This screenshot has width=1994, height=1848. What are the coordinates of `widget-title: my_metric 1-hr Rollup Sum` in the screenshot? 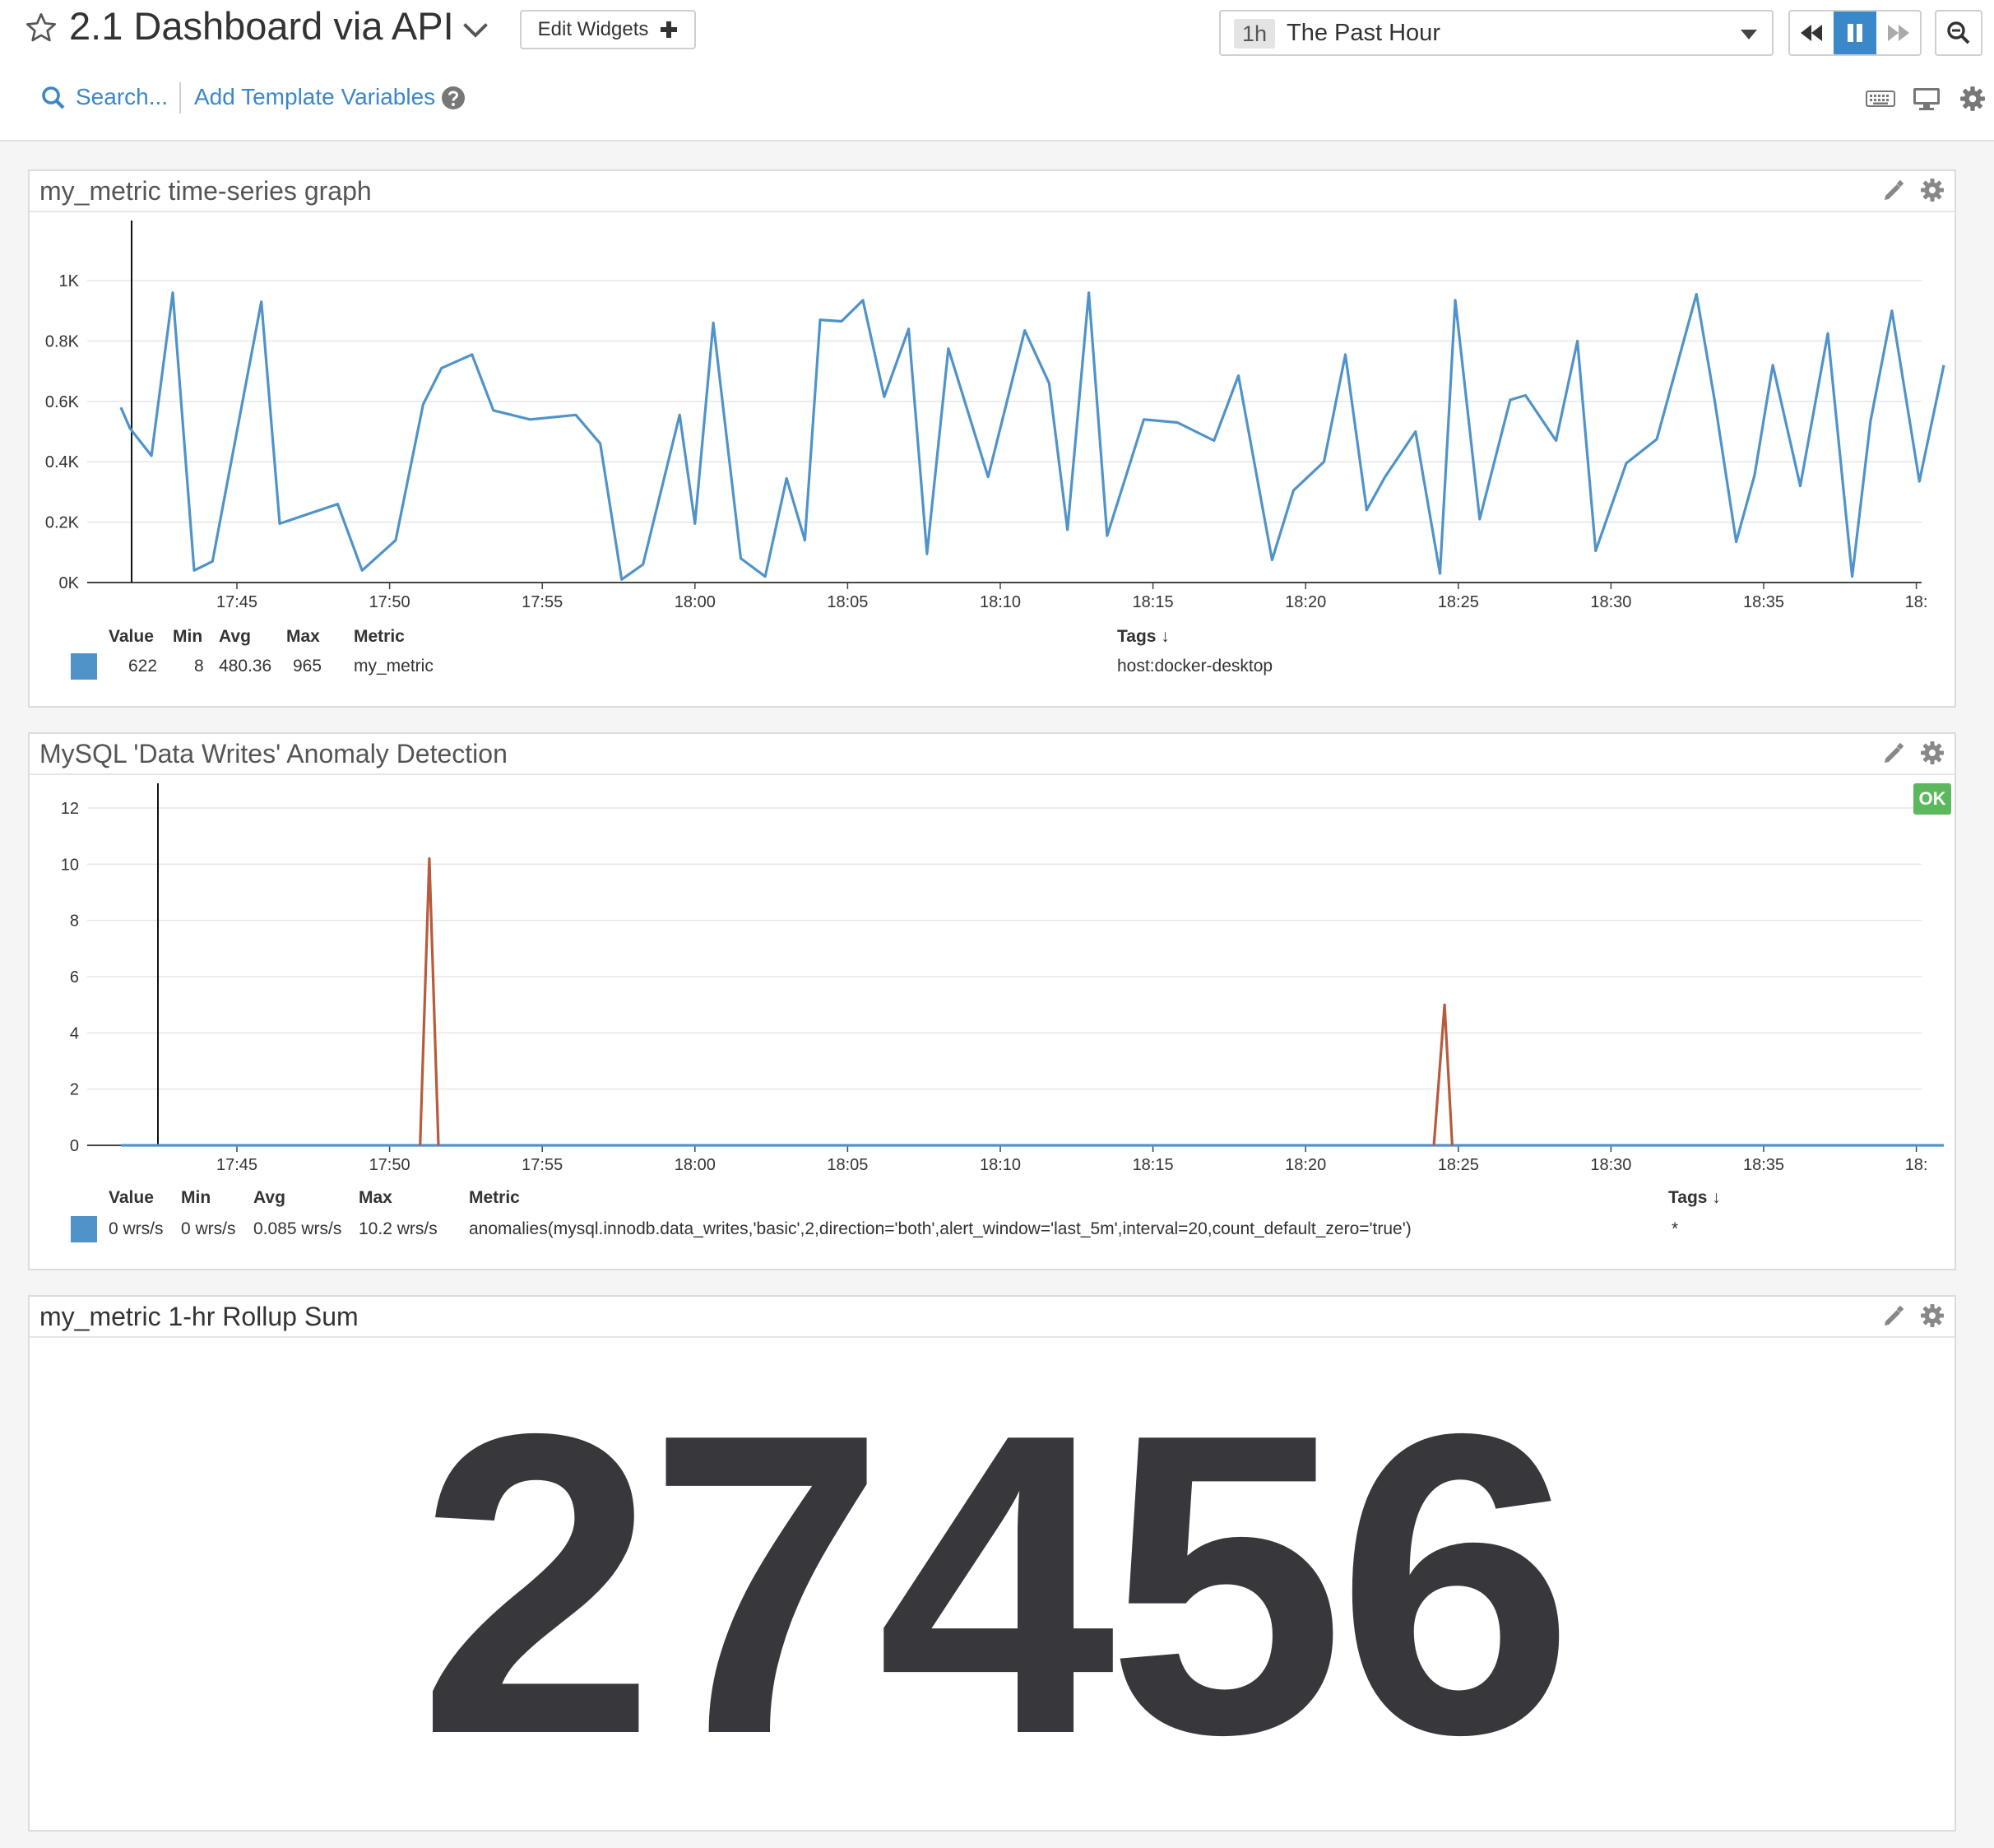 It's located at (199, 1317).